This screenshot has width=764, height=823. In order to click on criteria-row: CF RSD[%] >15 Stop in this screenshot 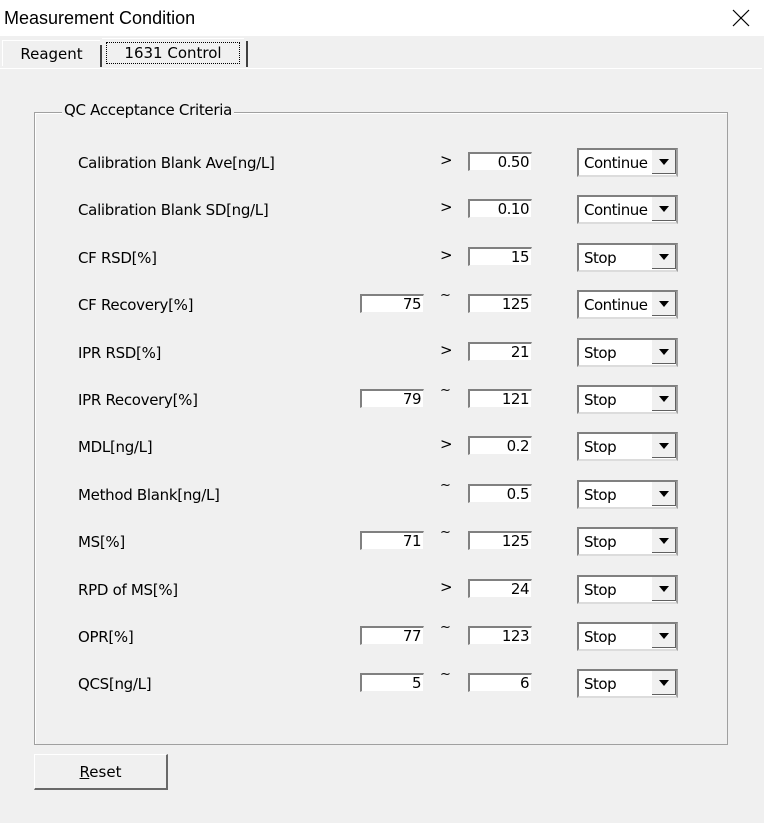, I will do `click(382, 266)`.